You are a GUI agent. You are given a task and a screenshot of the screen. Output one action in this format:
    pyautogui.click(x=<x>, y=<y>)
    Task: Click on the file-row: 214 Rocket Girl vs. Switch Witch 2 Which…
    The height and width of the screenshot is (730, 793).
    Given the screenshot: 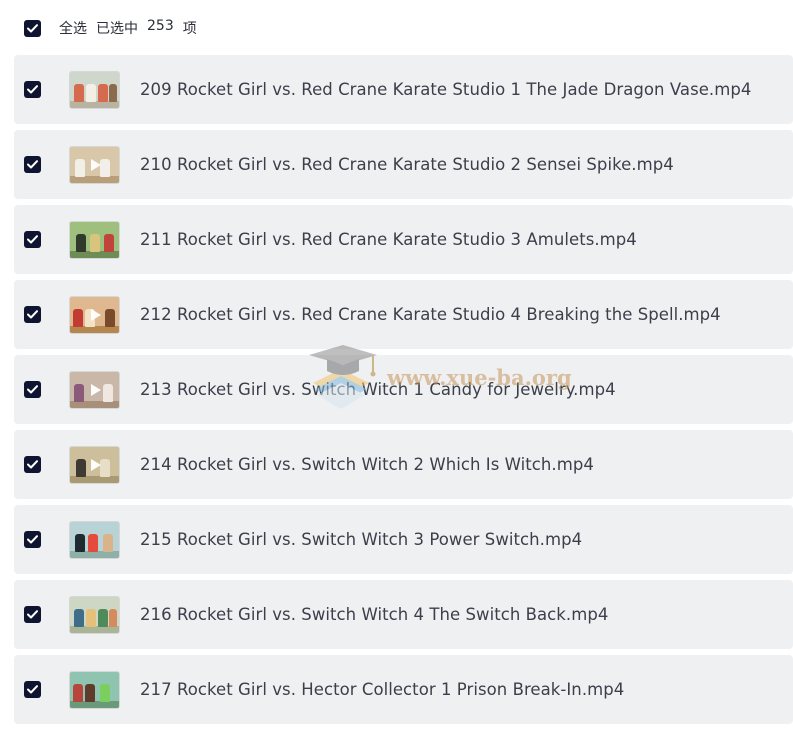 What is the action you would take?
    pyautogui.click(x=403, y=464)
    